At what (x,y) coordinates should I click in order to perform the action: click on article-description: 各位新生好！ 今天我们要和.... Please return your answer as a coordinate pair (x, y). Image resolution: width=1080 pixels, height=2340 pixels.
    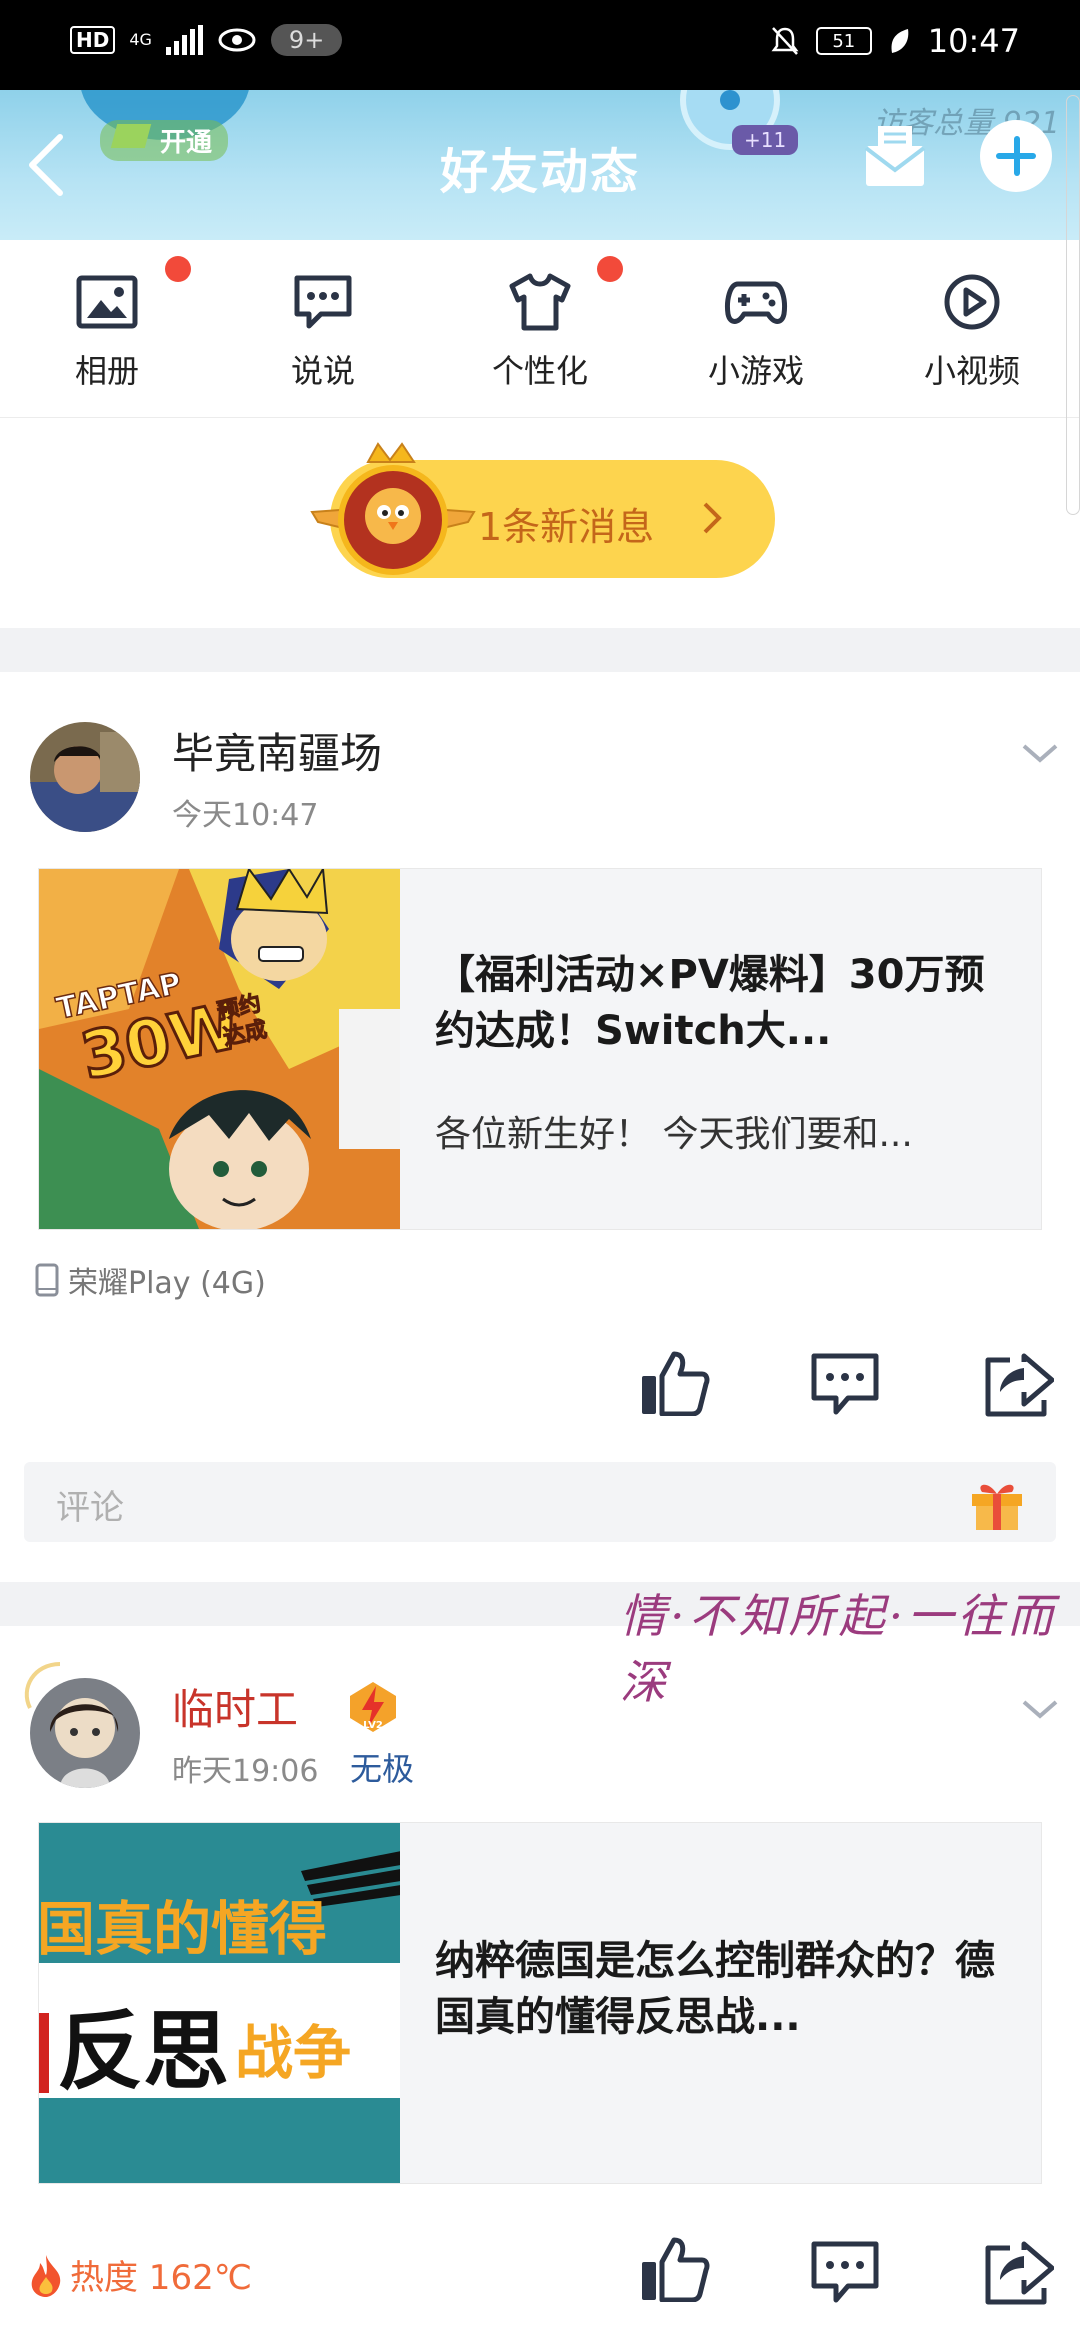
    Looking at the image, I should click on (674, 1134).